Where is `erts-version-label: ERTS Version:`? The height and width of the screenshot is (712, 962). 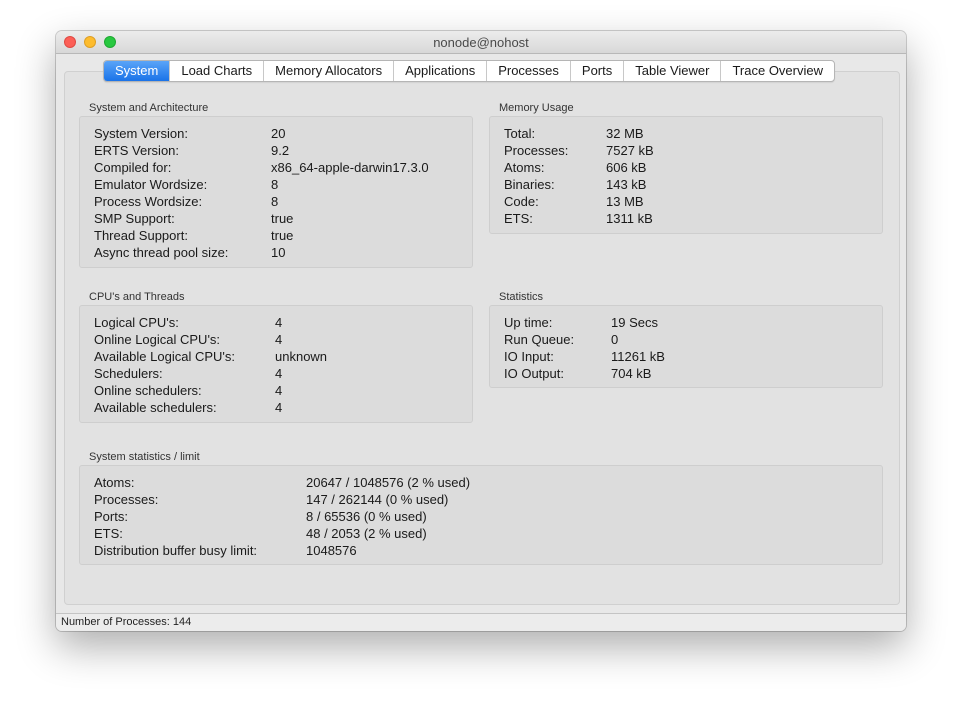 erts-version-label: ERTS Version: is located at coordinates (137, 150).